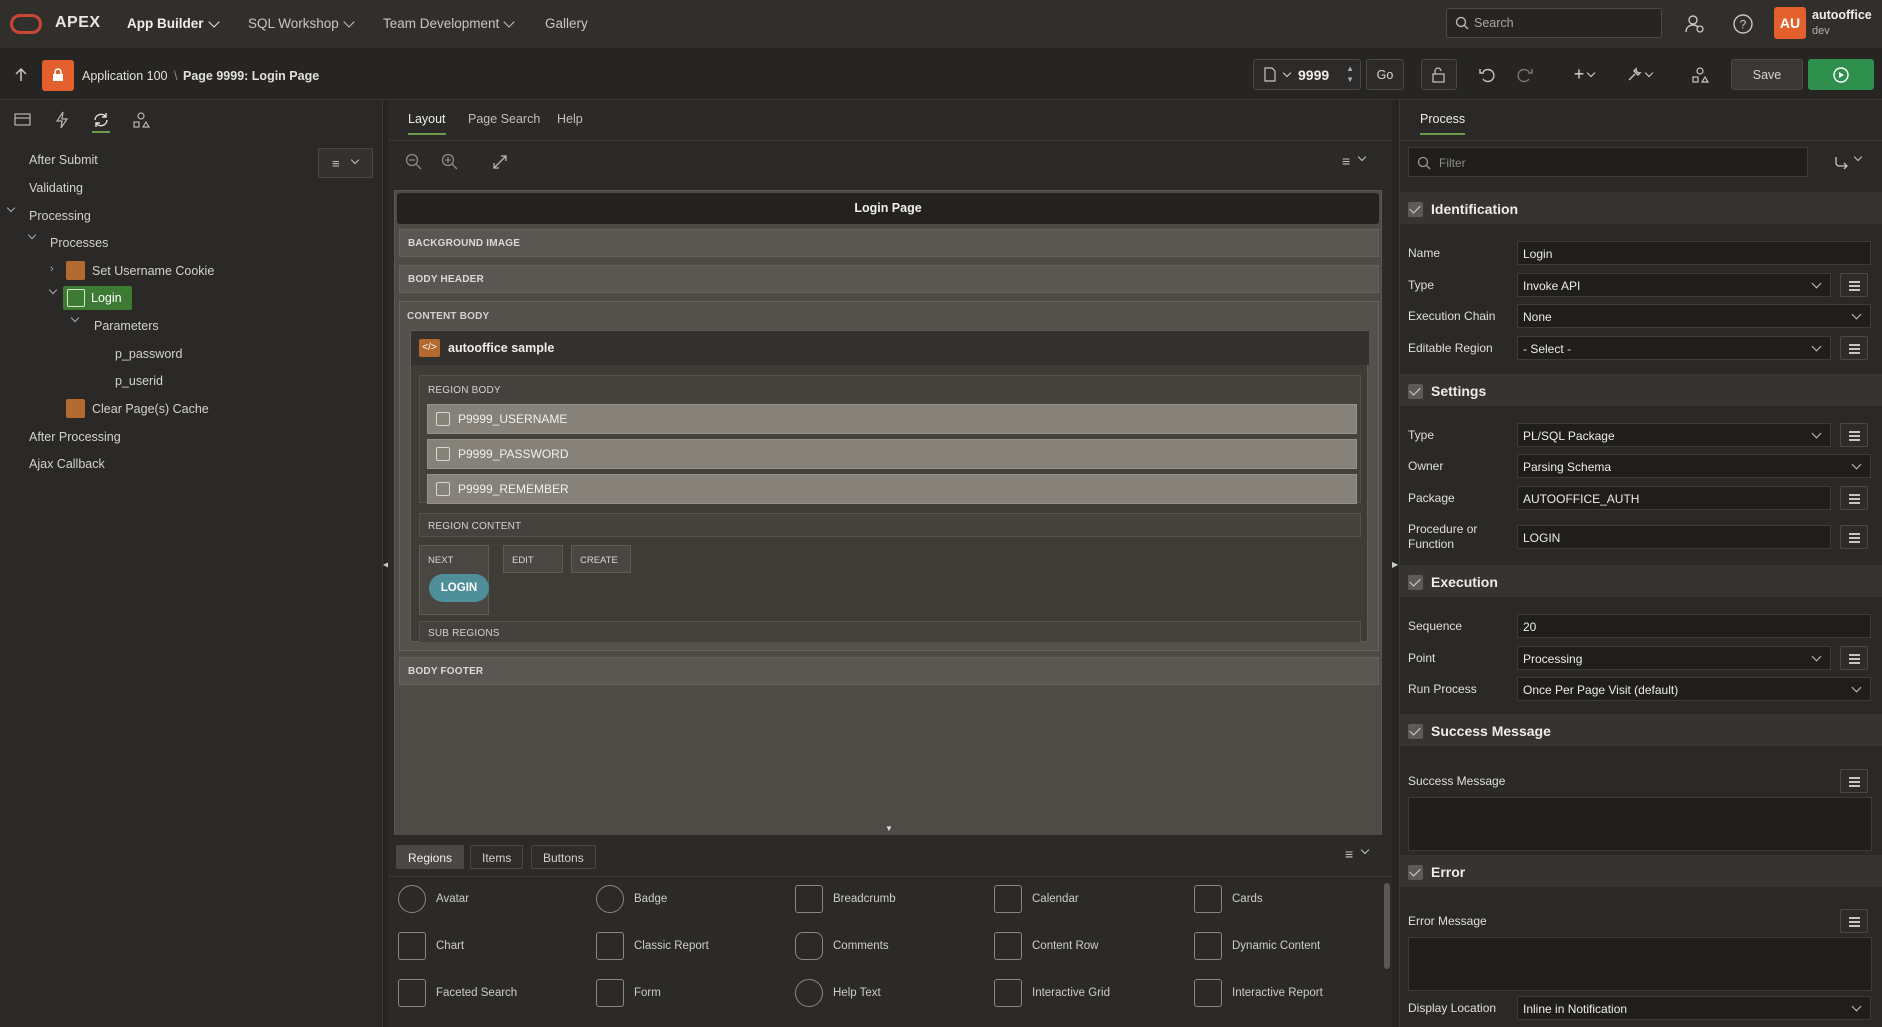 The image size is (1882, 1027). I want to click on region-content-slot: REGION CONTENT, so click(890, 525).